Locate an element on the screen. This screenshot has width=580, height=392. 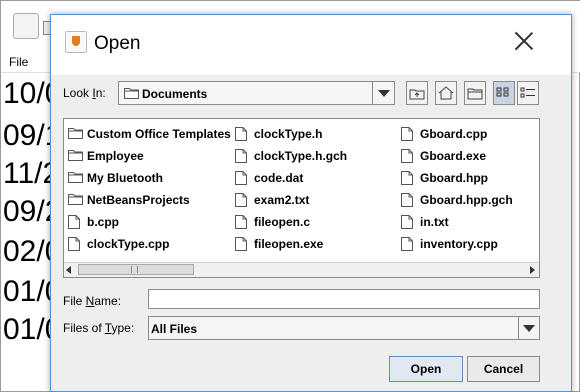
file-name-input is located at coordinates (344, 299).